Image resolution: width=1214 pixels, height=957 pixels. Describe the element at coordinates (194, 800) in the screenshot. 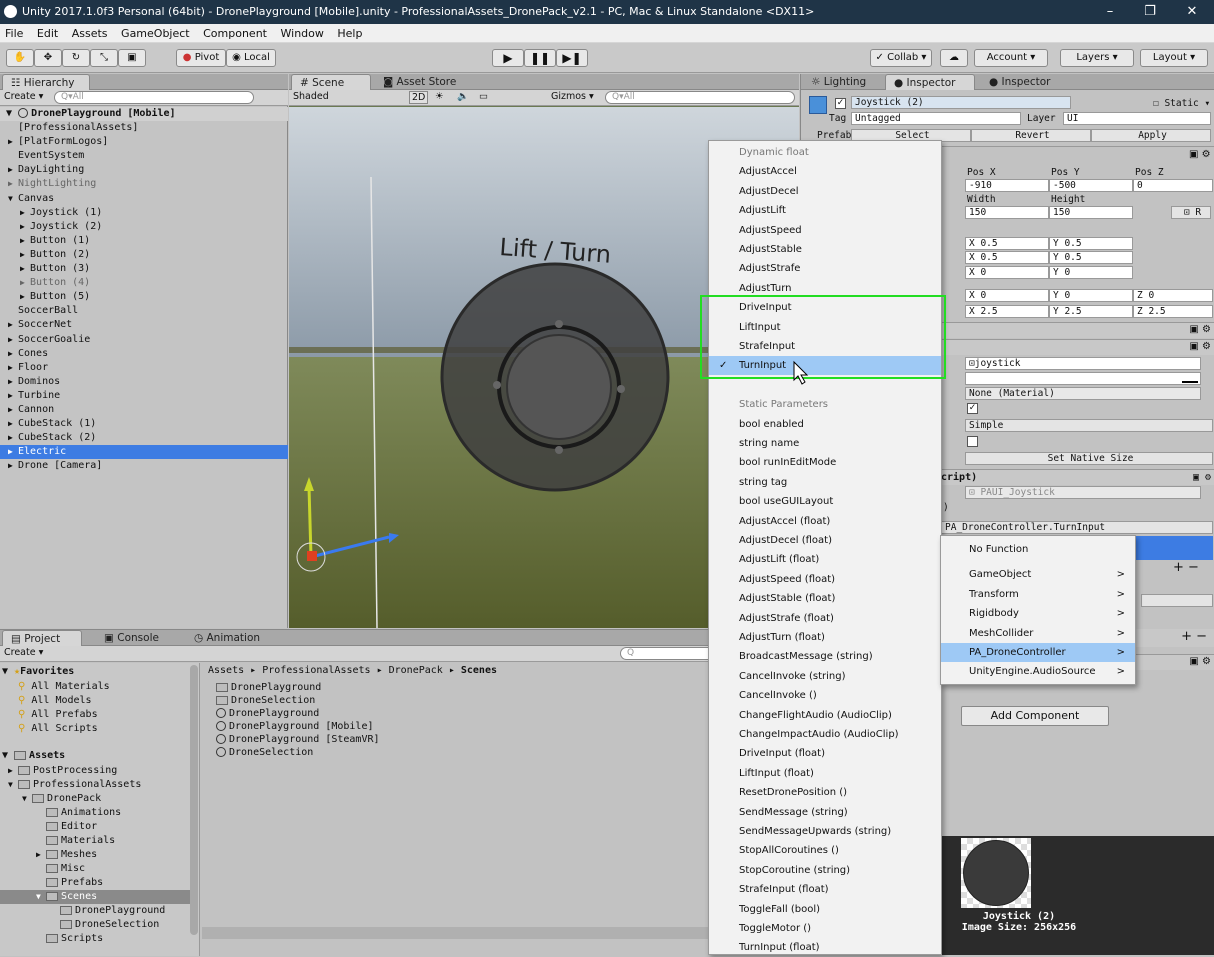

I see `tree-scrollbar` at that location.